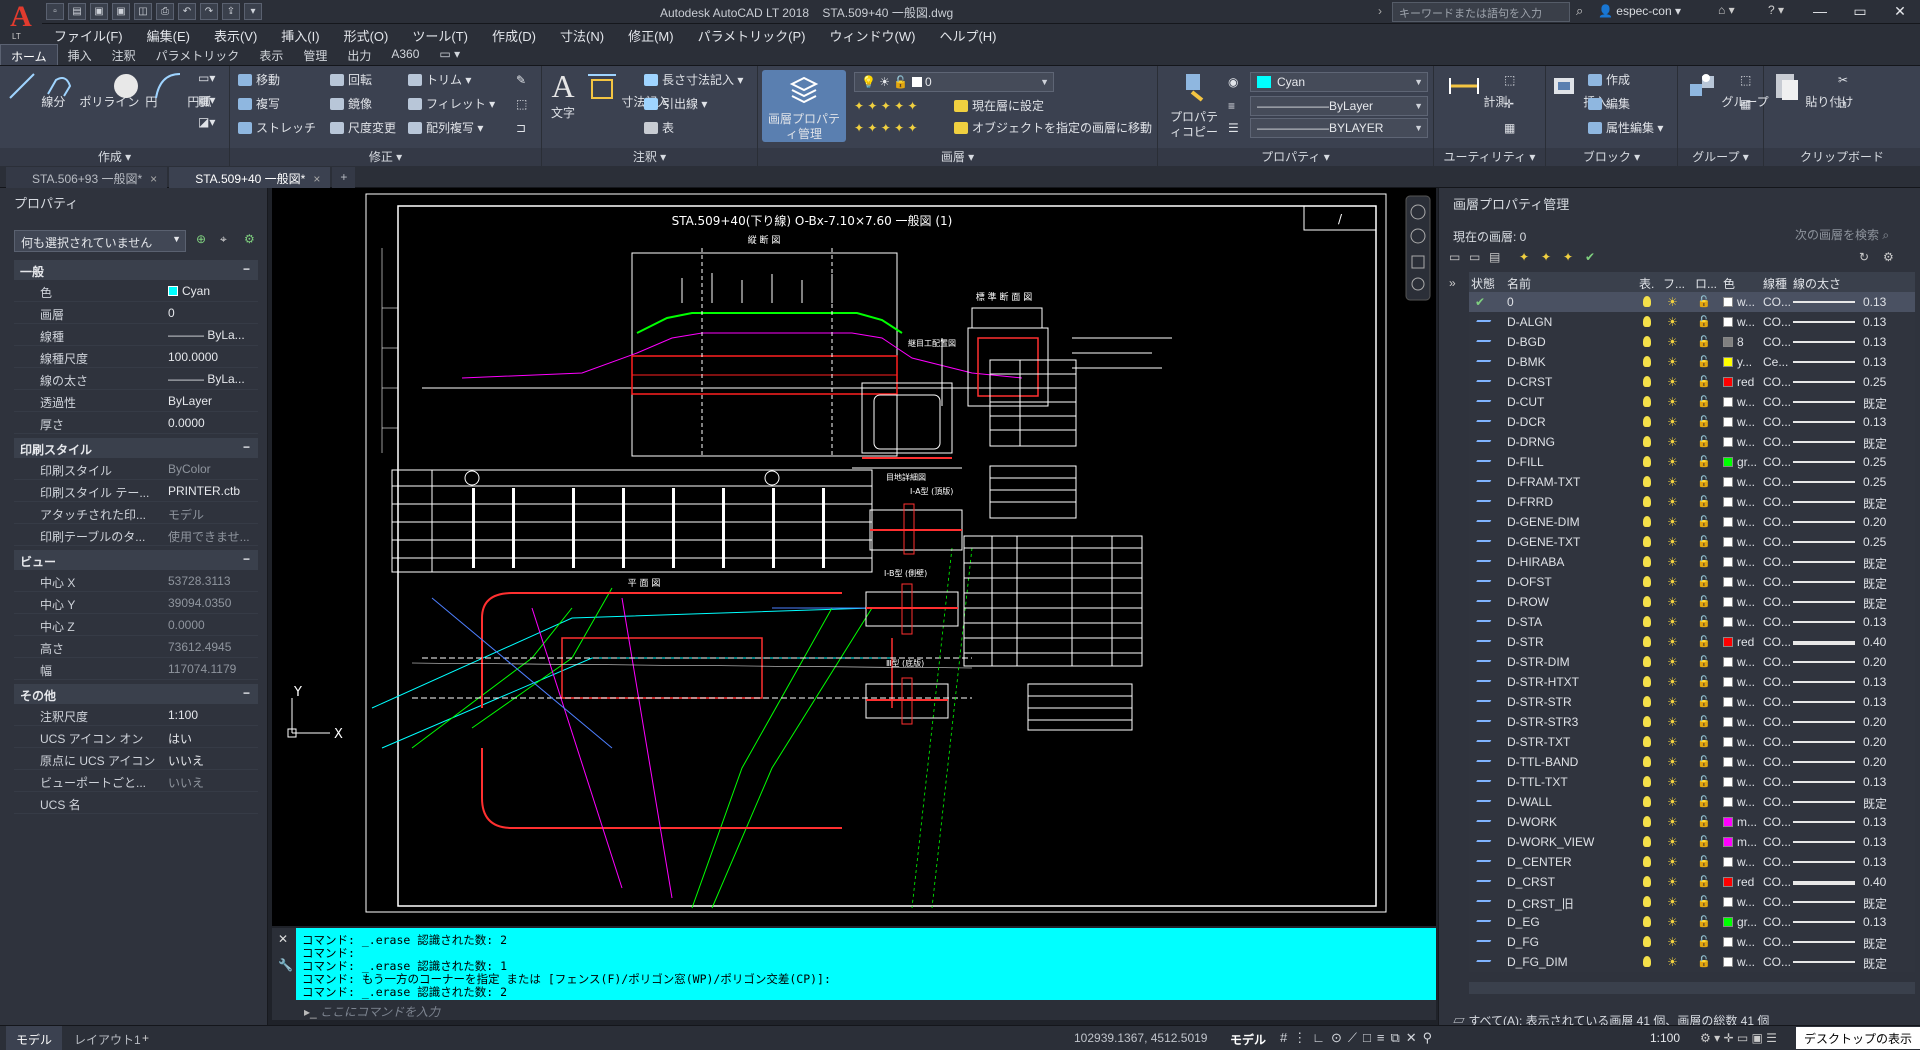 The height and width of the screenshot is (1050, 1920). What do you see at coordinates (1692, 822) in the screenshot?
I see `layer-row: D-WORK ☀ 🔓 m... CO... 0.13` at bounding box center [1692, 822].